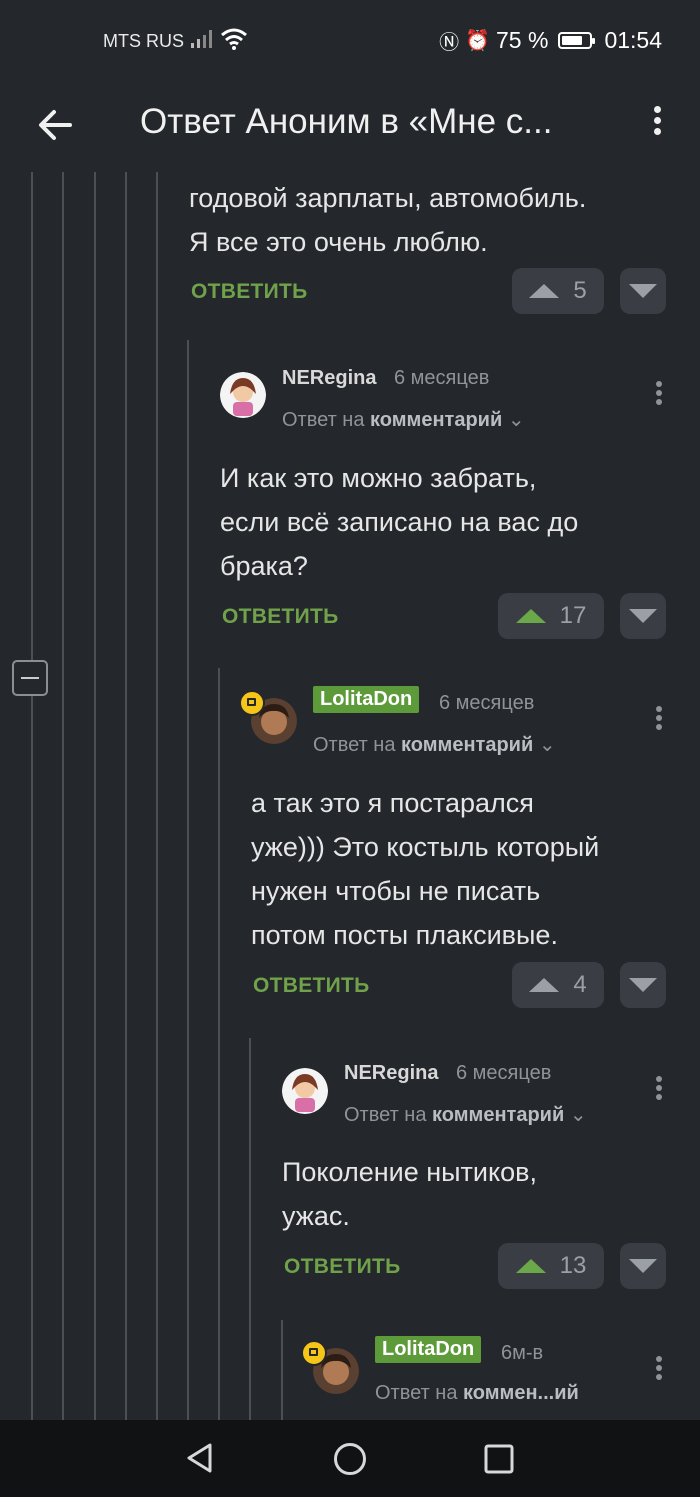  I want to click on wifi-icon, so click(234, 39).